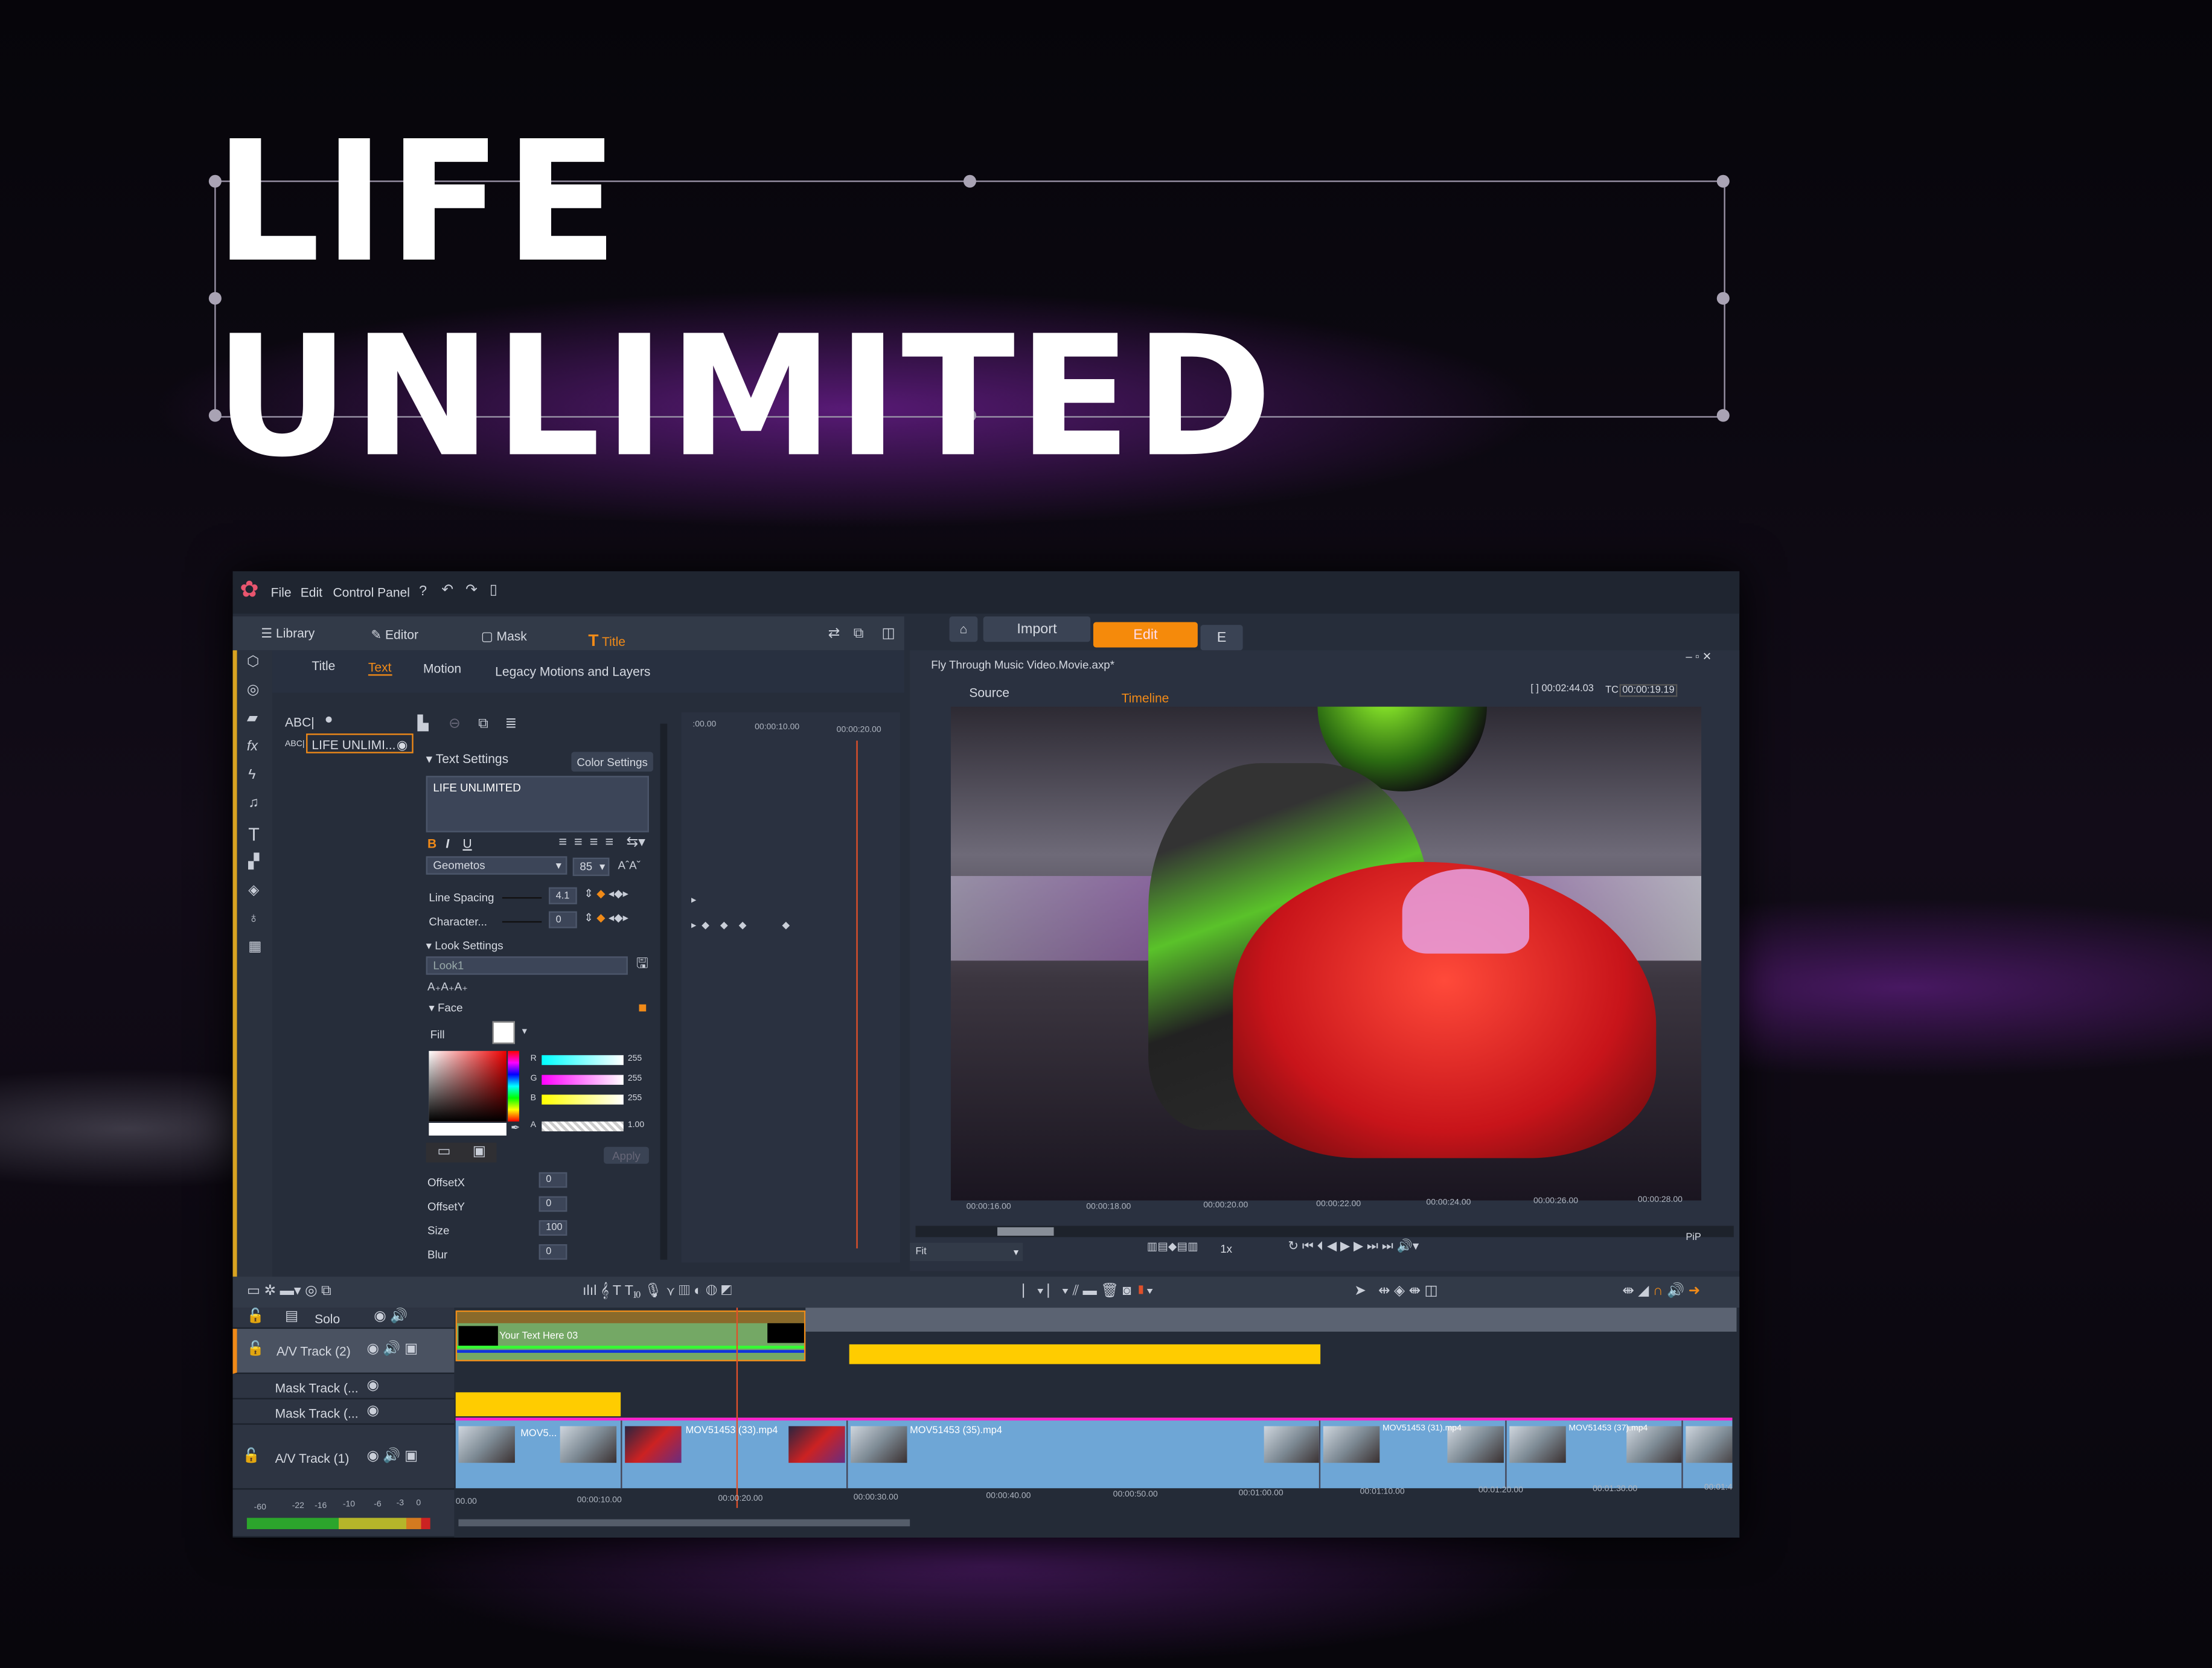 Image resolution: width=2212 pixels, height=1668 pixels. What do you see at coordinates (253, 662) in the screenshot?
I see `package-icon: ⬡` at bounding box center [253, 662].